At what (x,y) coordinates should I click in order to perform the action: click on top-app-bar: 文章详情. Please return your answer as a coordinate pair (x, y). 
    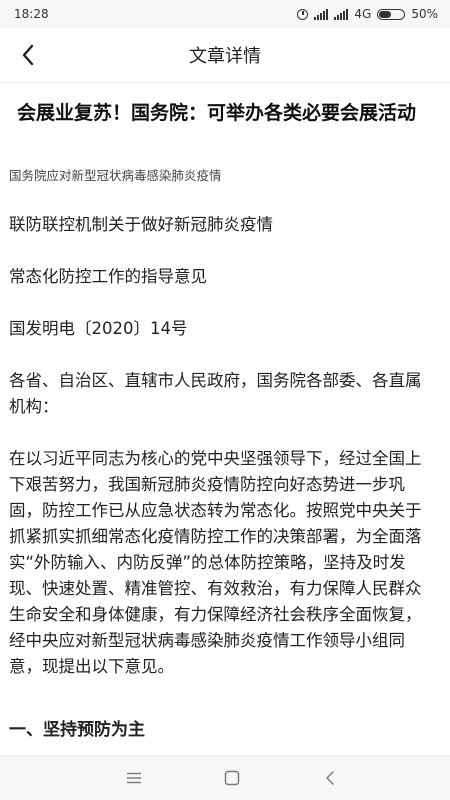
    Looking at the image, I should click on (225, 55).